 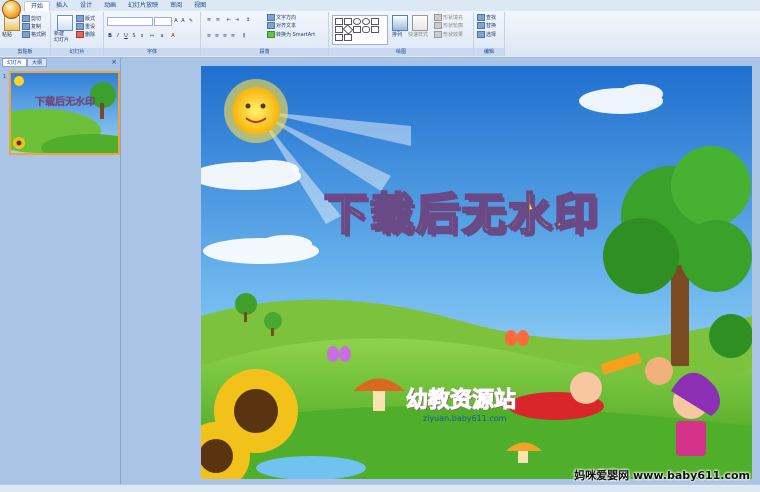 I want to click on slide-thumbnail: 下载后无水印, so click(x=64, y=113).